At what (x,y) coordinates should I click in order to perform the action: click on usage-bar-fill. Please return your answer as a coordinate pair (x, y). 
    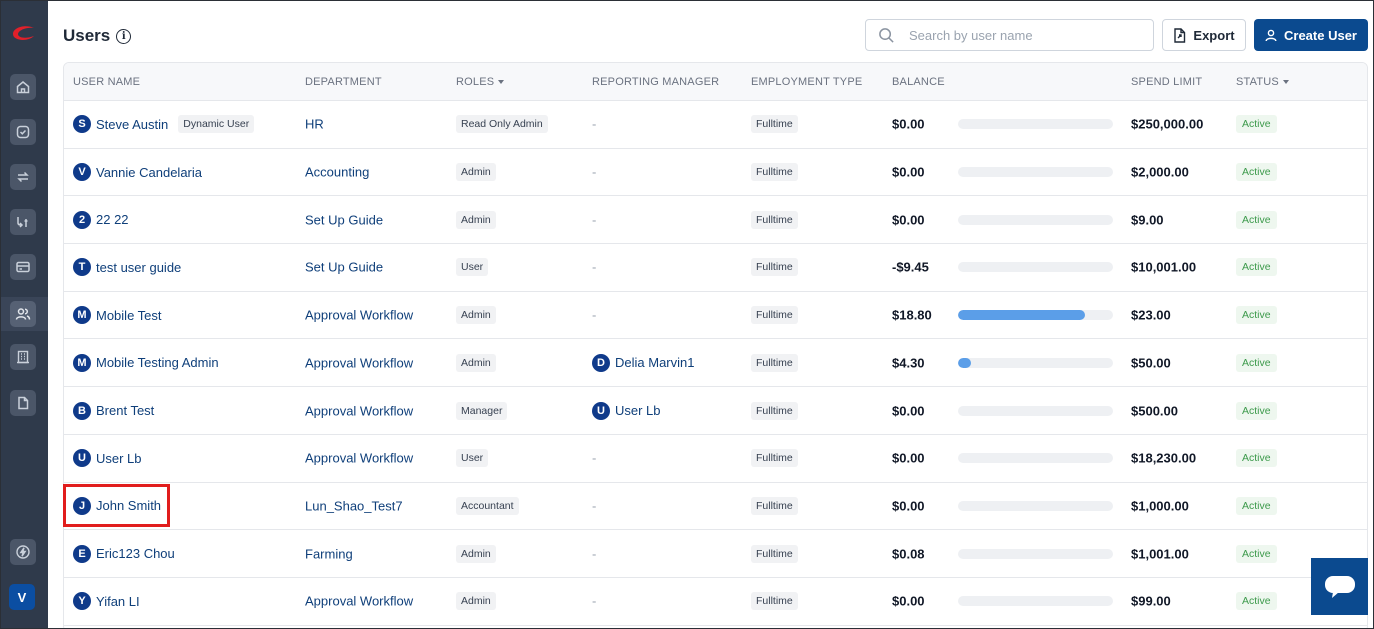
    Looking at the image, I should click on (1022, 315).